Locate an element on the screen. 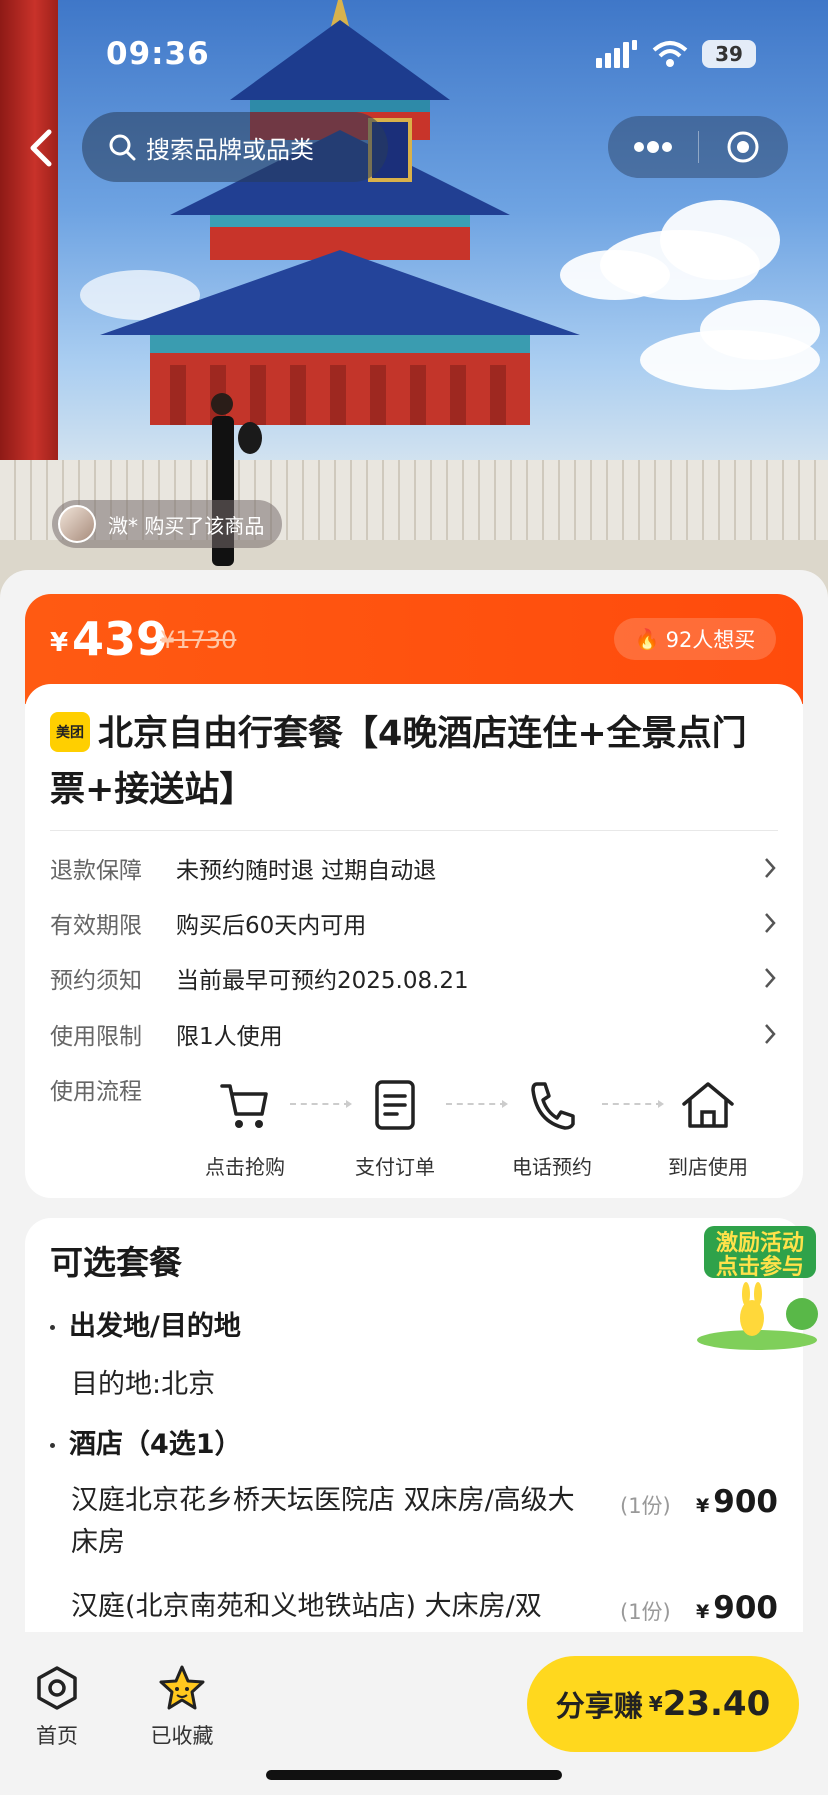 The height and width of the screenshot is (1795, 828). recent-buyer-chip: 溦* 购买了该商品 is located at coordinates (167, 524).